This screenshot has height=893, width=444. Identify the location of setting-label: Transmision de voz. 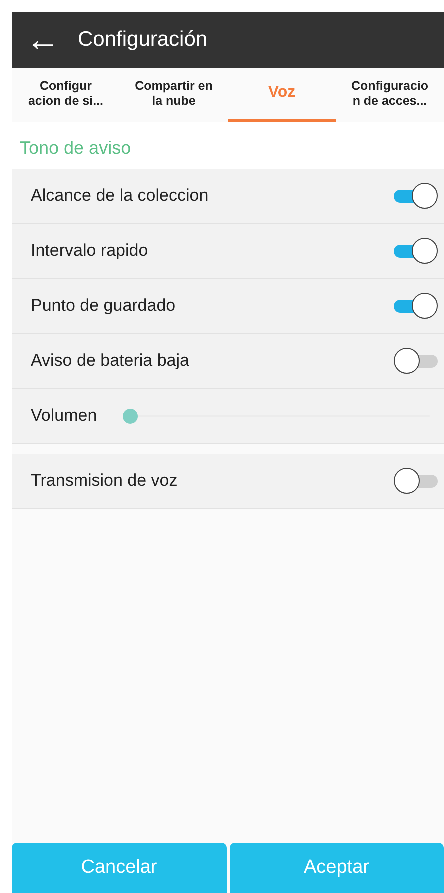
(105, 481).